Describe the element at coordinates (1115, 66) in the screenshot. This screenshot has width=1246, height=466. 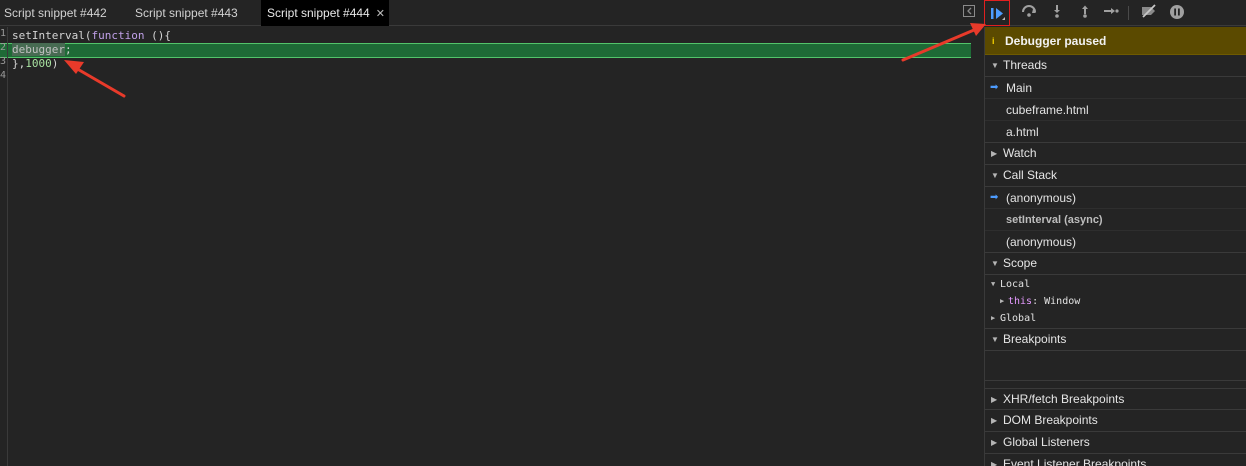
I see `threads-section-header: ▼ Threads` at that location.